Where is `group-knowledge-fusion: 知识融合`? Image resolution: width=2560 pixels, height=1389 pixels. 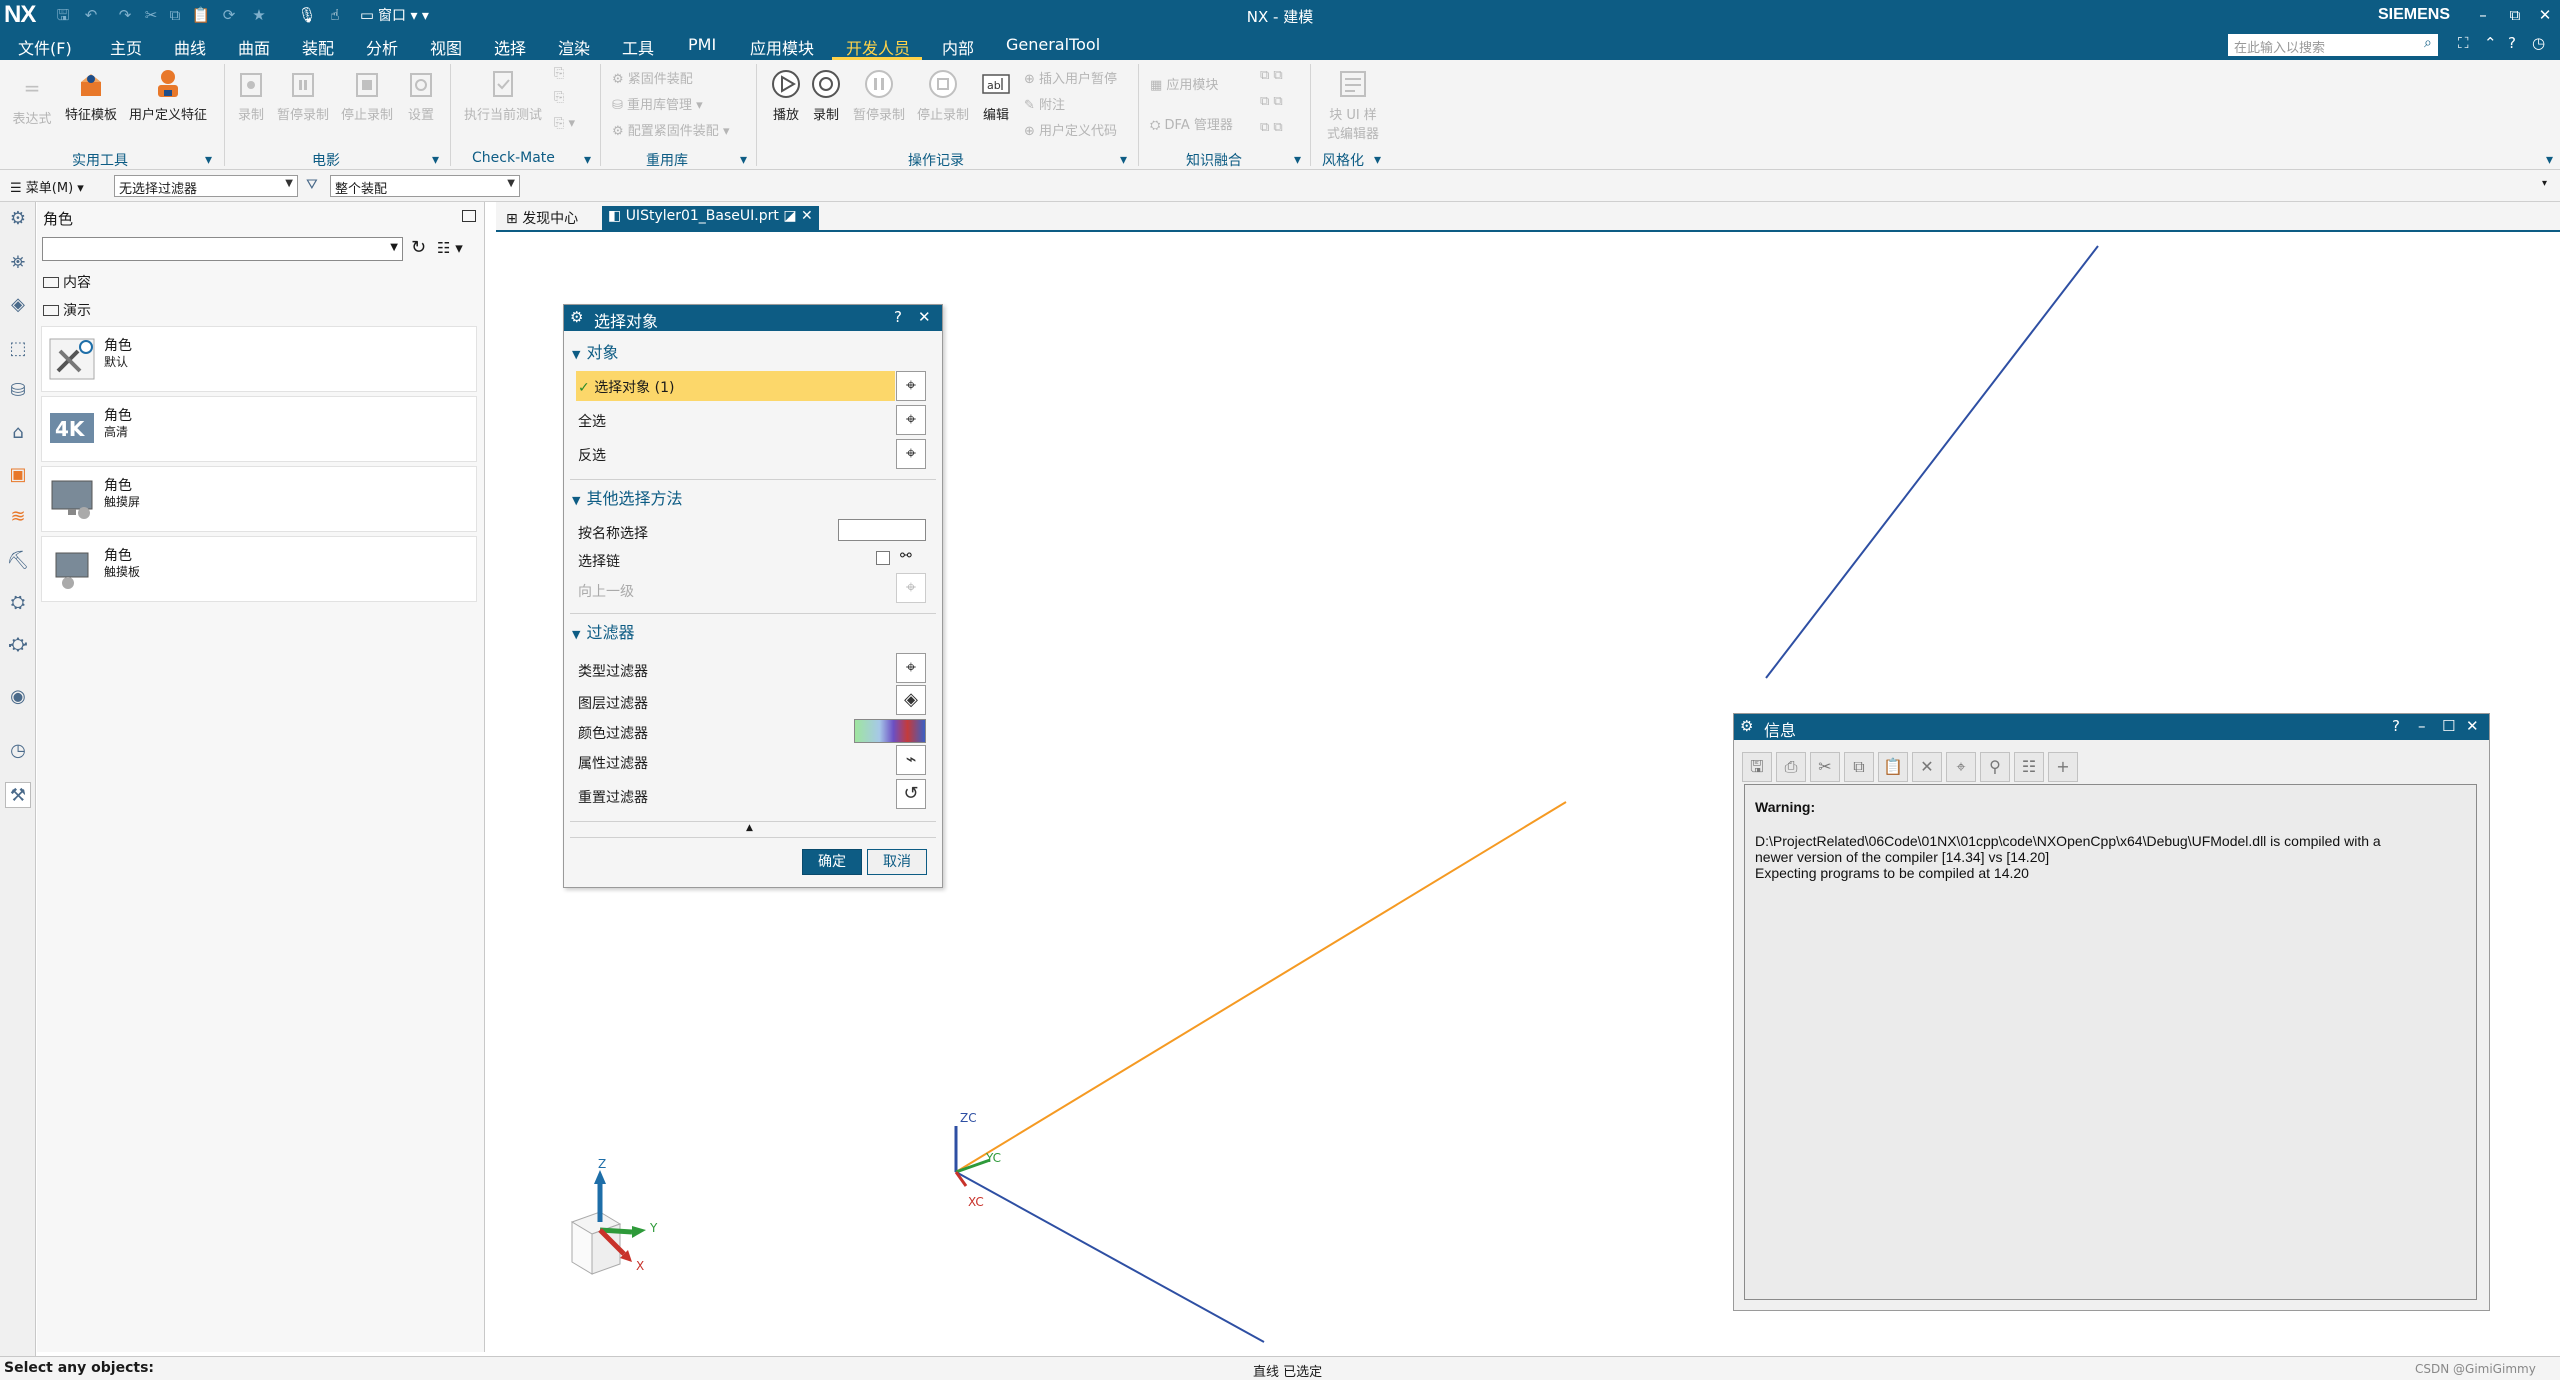
group-knowledge-fusion: 知识融合 is located at coordinates (1214, 160).